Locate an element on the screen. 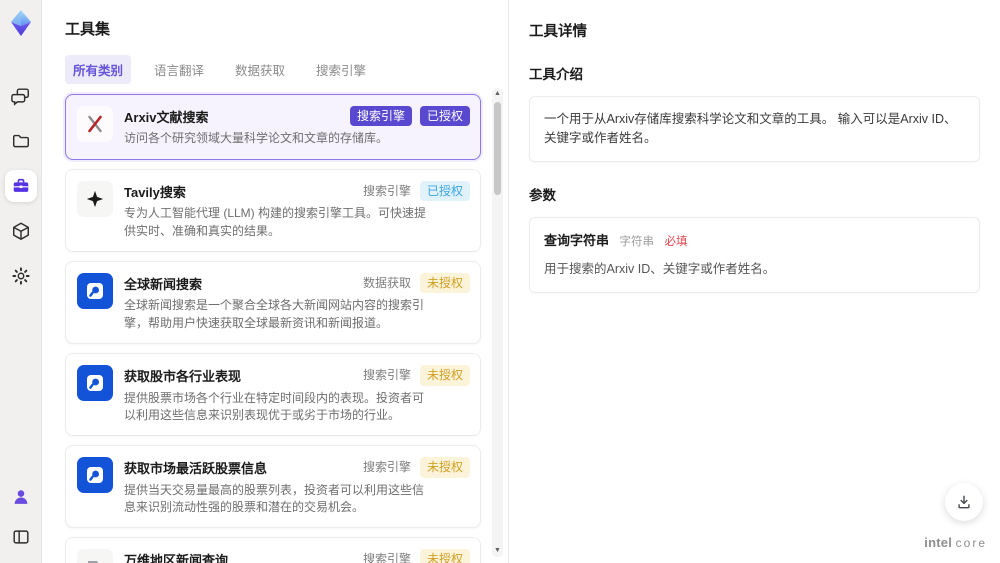 The image size is (1000, 563). scrollbar-thumb is located at coordinates (497, 148).